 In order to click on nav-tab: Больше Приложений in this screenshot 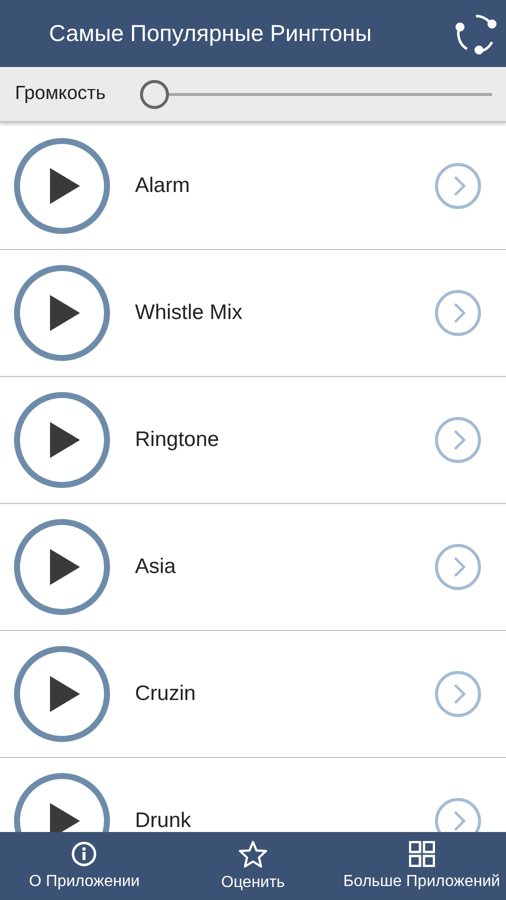, I will do `click(421, 866)`.